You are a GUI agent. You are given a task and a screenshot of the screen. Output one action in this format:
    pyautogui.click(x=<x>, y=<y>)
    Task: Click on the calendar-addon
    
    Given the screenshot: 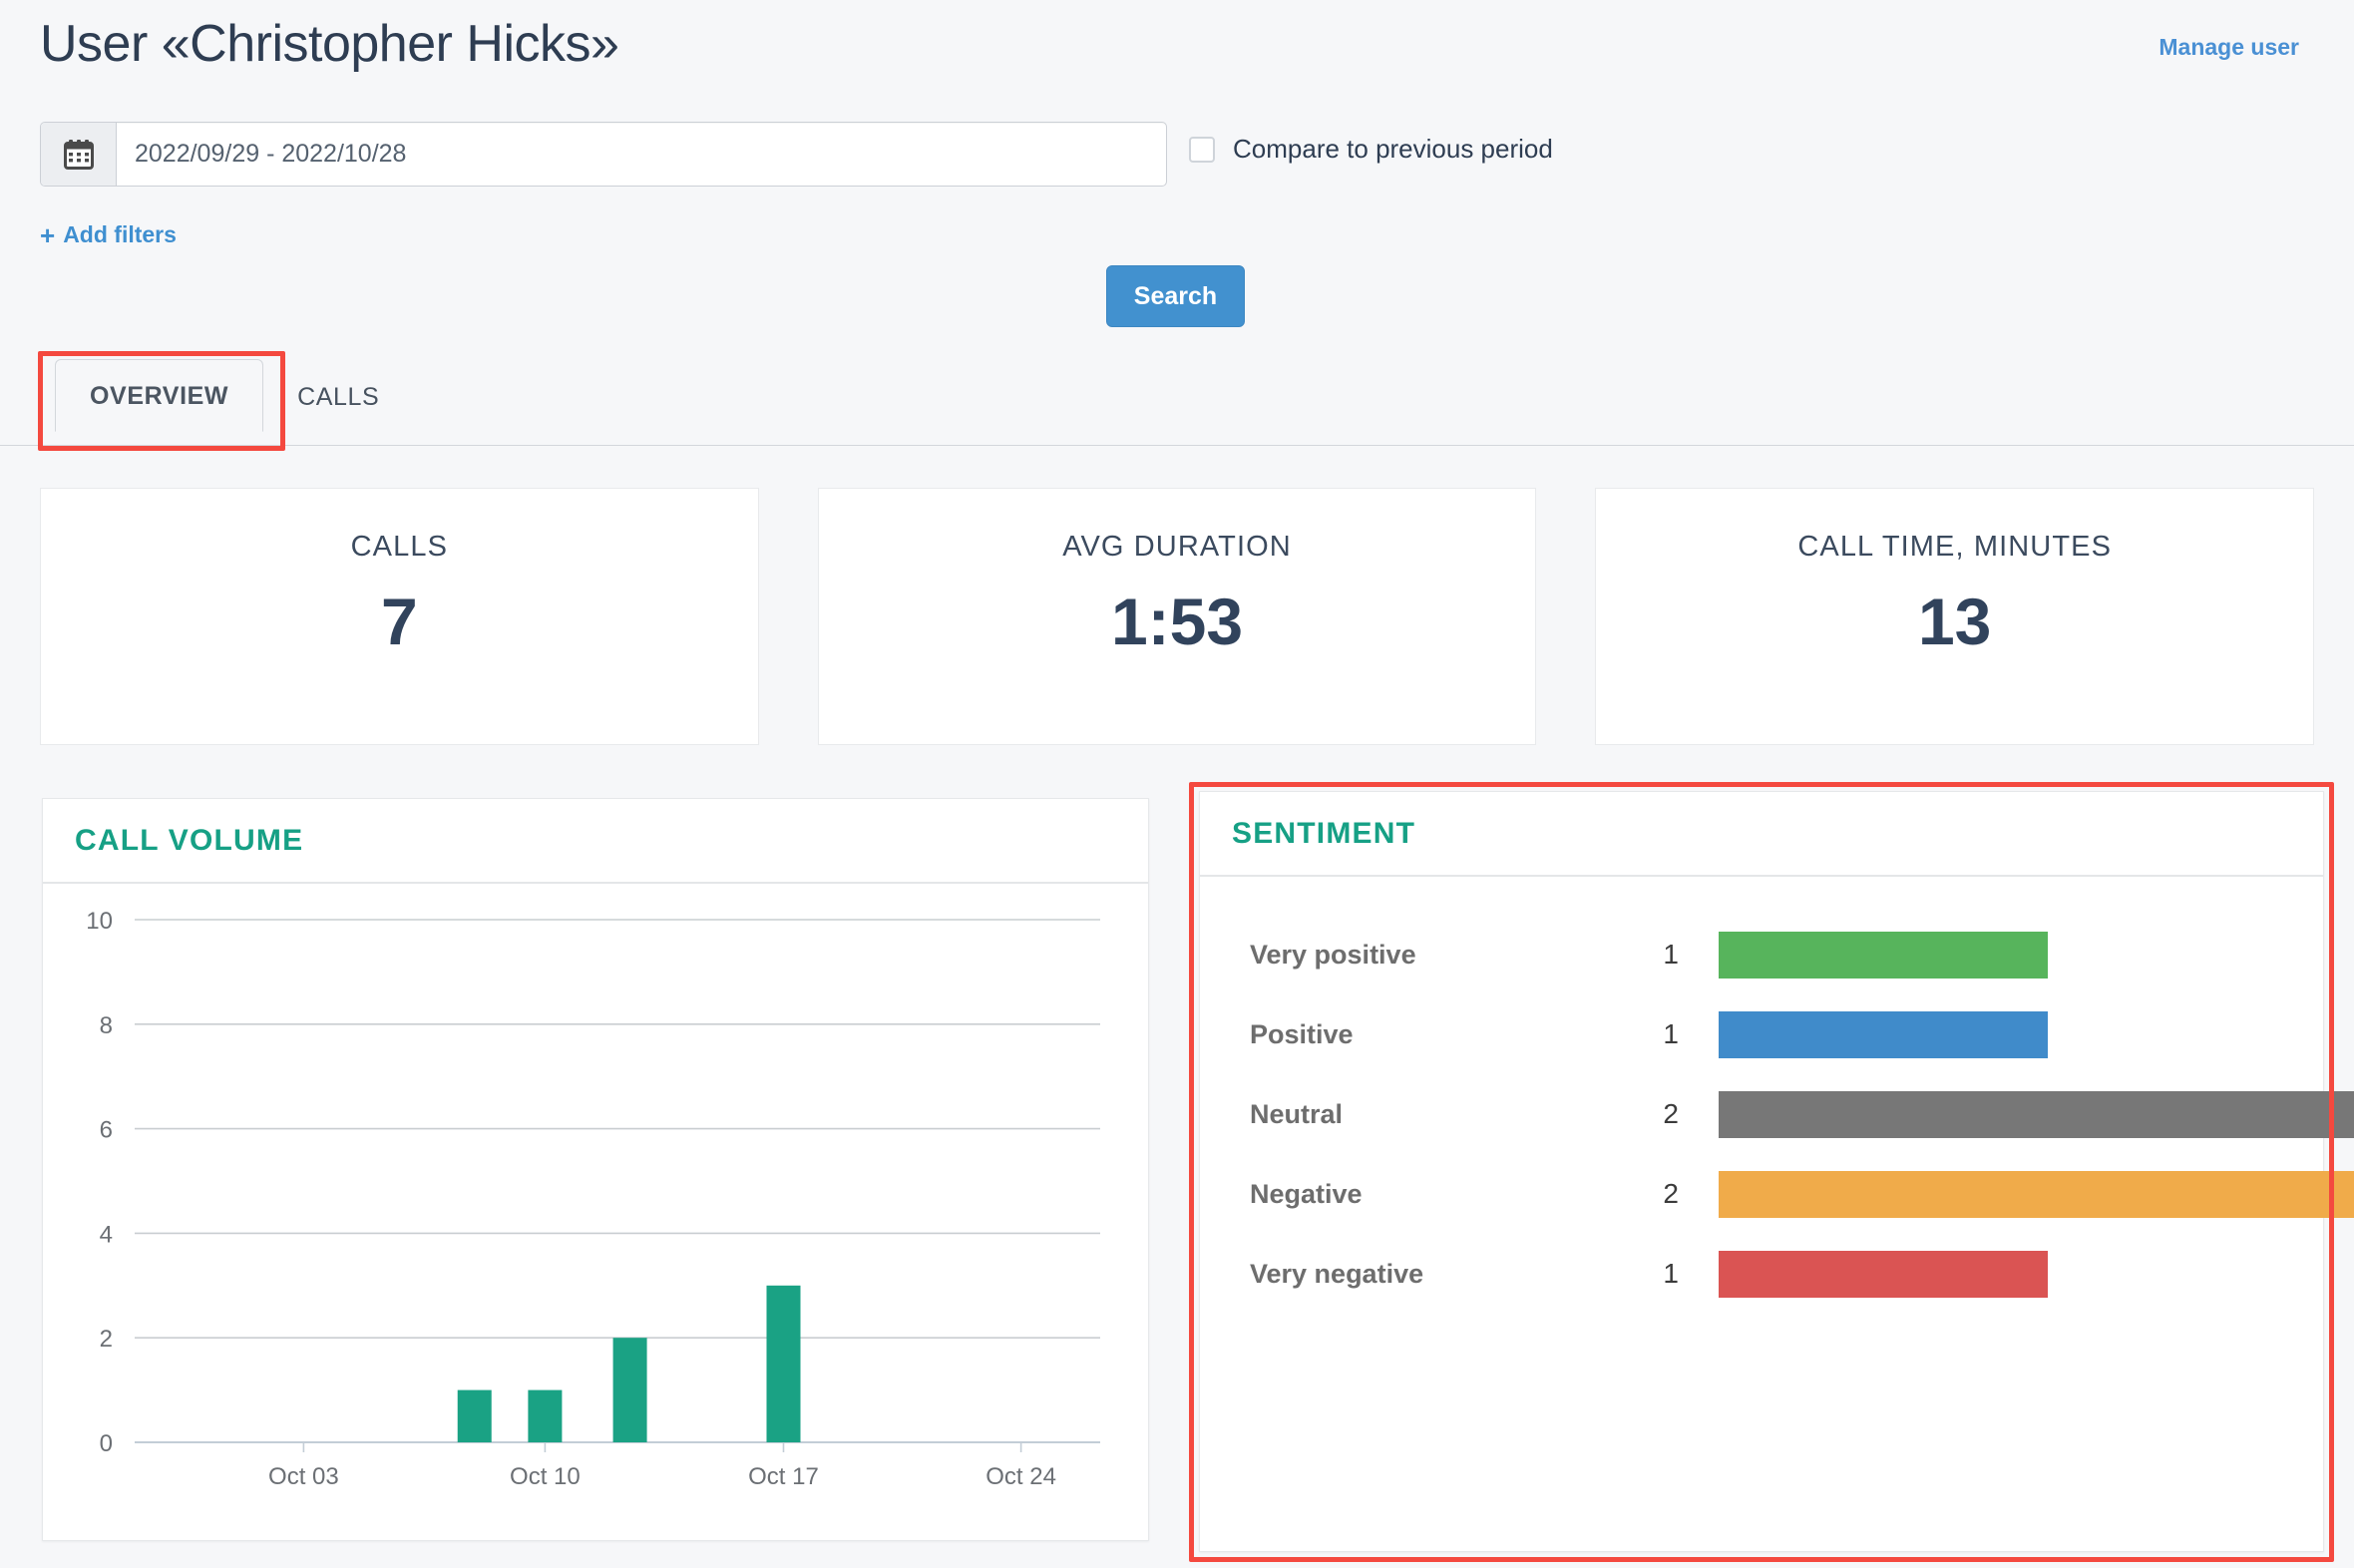 What is the action you would take?
    pyautogui.click(x=79, y=155)
    